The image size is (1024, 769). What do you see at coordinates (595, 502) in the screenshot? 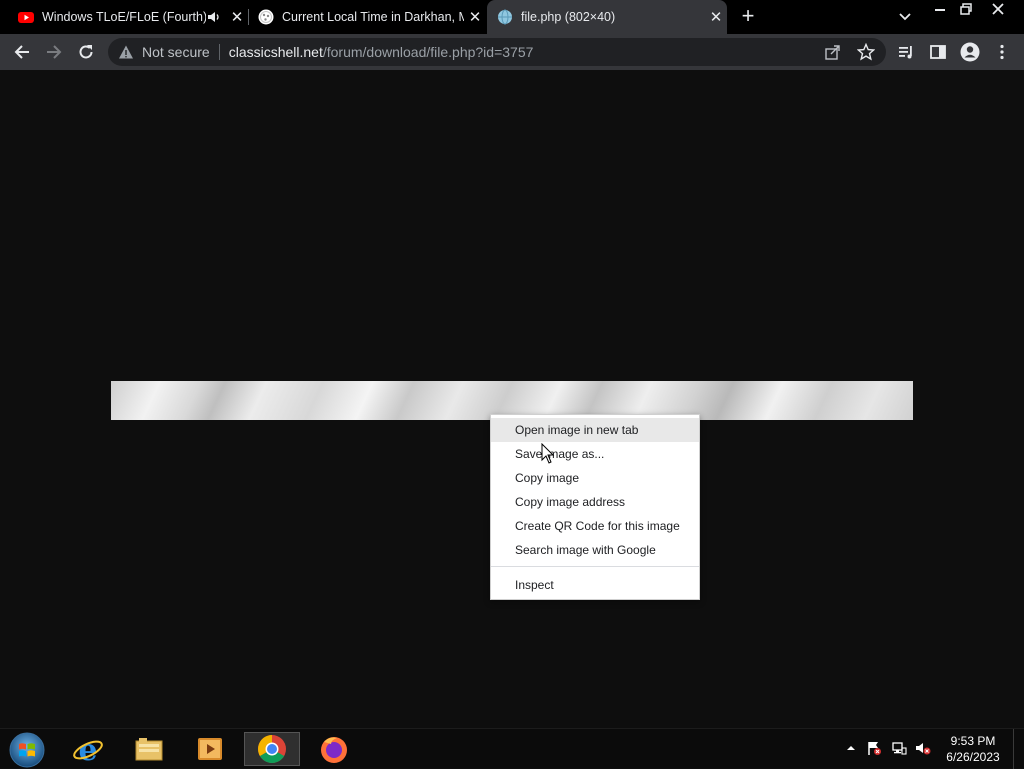
I see `menu-copy-image-address: Copy image address` at bounding box center [595, 502].